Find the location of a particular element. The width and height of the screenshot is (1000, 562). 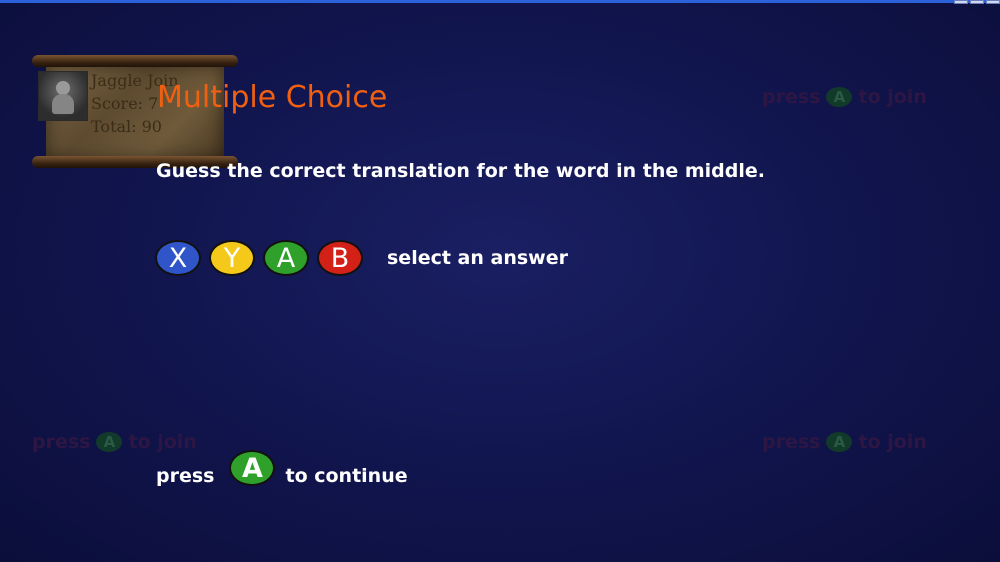

continue-prefix: press is located at coordinates (185, 476).